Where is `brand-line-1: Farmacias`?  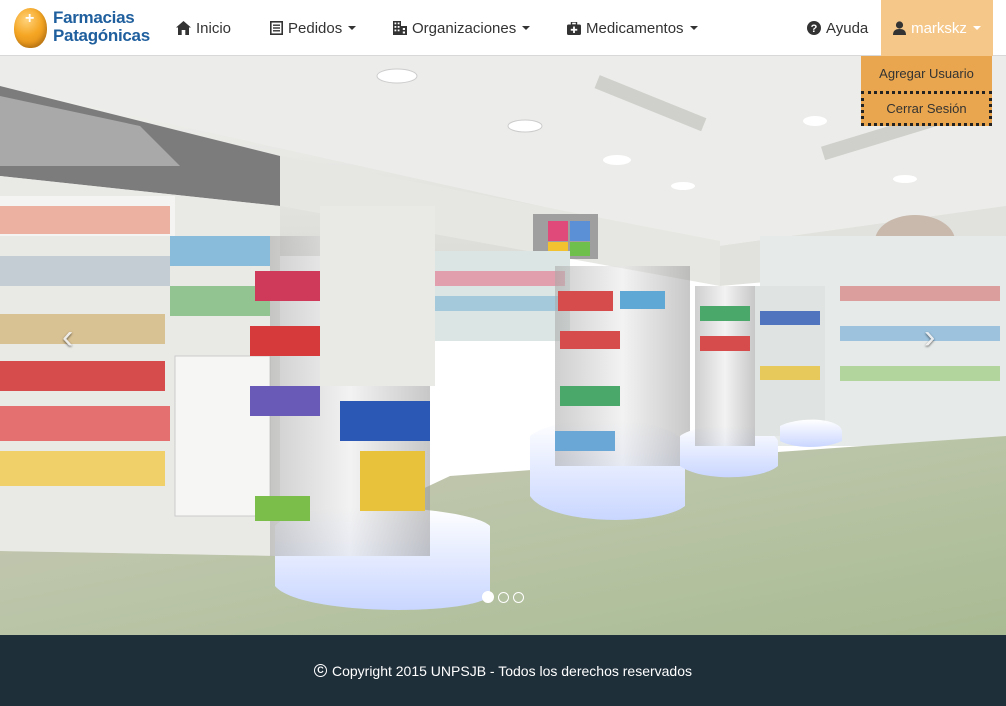 brand-line-1: Farmacias is located at coordinates (94, 17).